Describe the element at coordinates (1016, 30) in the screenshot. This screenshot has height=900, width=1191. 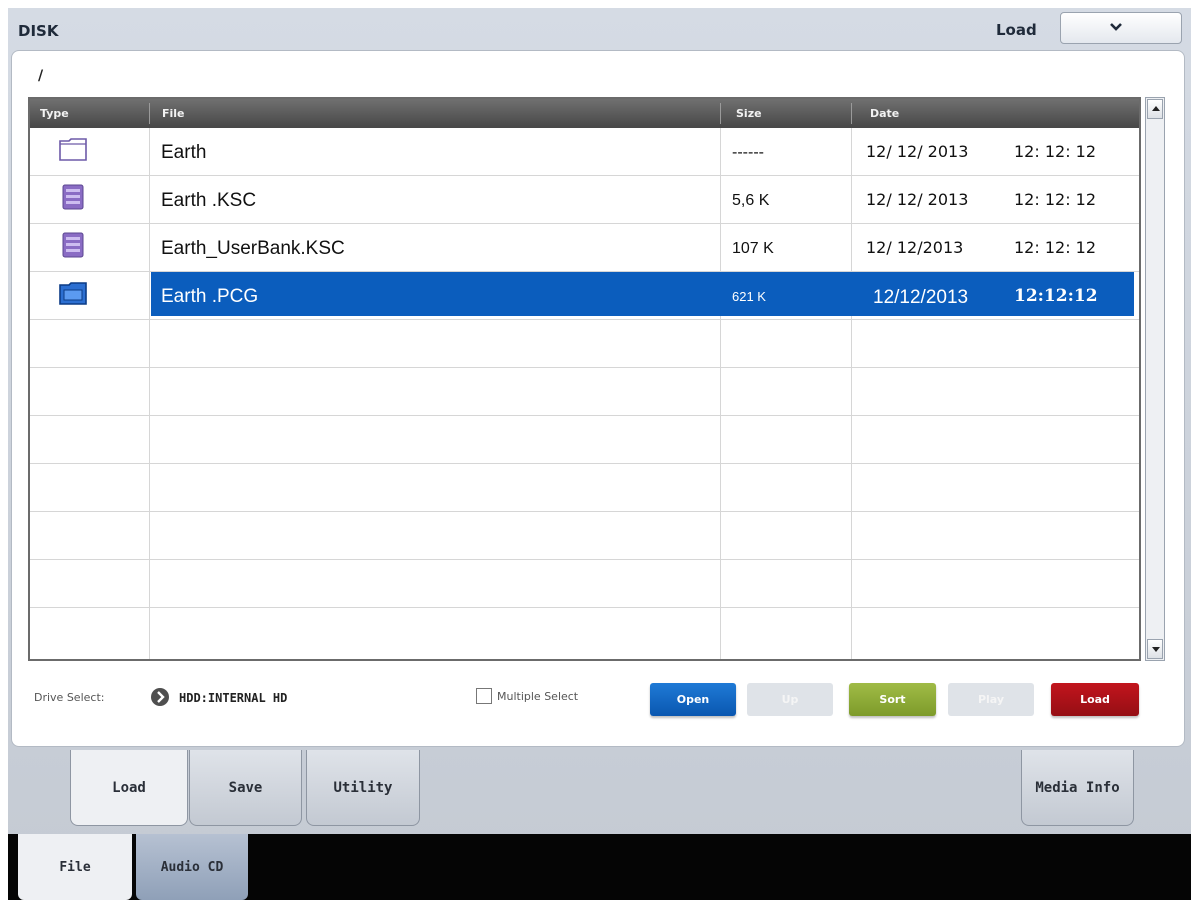
I see `mode-label: Load` at that location.